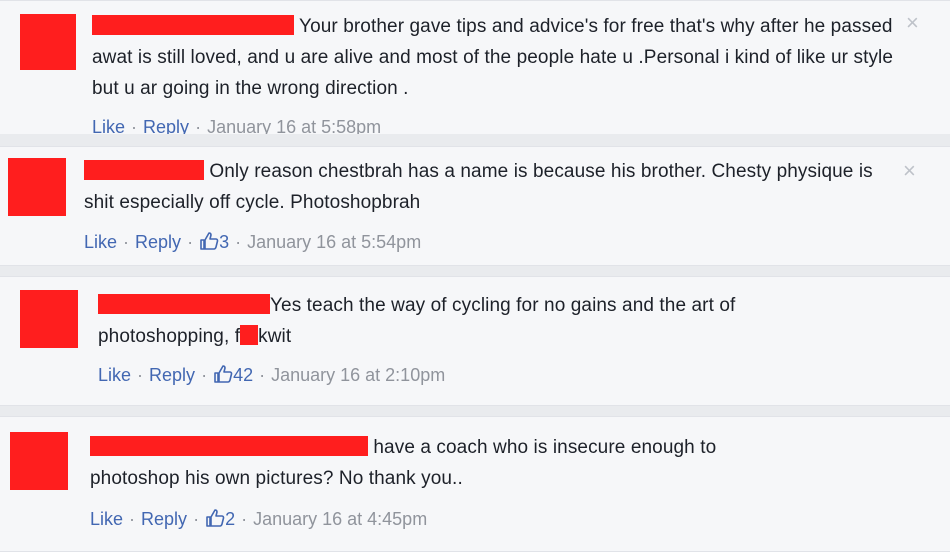 The width and height of the screenshot is (950, 552). Describe the element at coordinates (249, 335) in the screenshot. I see `censor-redaction` at that location.